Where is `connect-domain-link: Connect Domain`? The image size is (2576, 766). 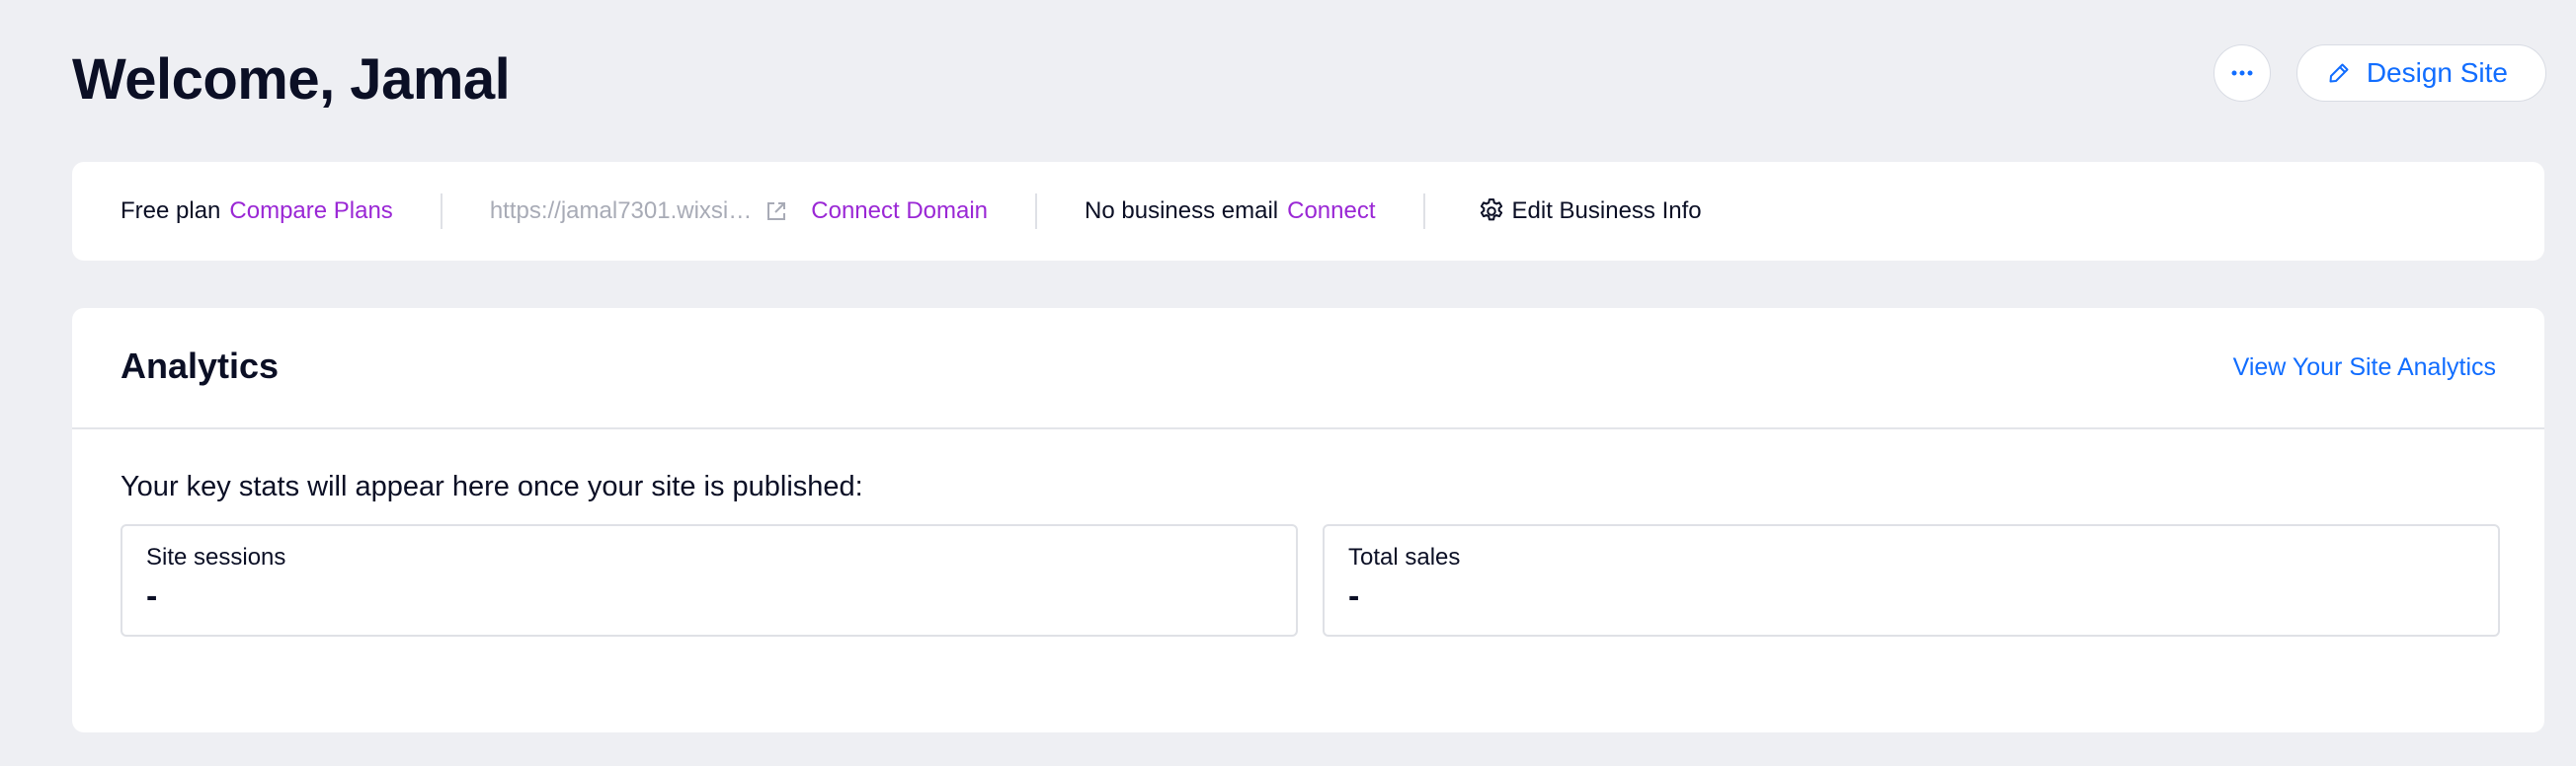 connect-domain-link: Connect Domain is located at coordinates (899, 211).